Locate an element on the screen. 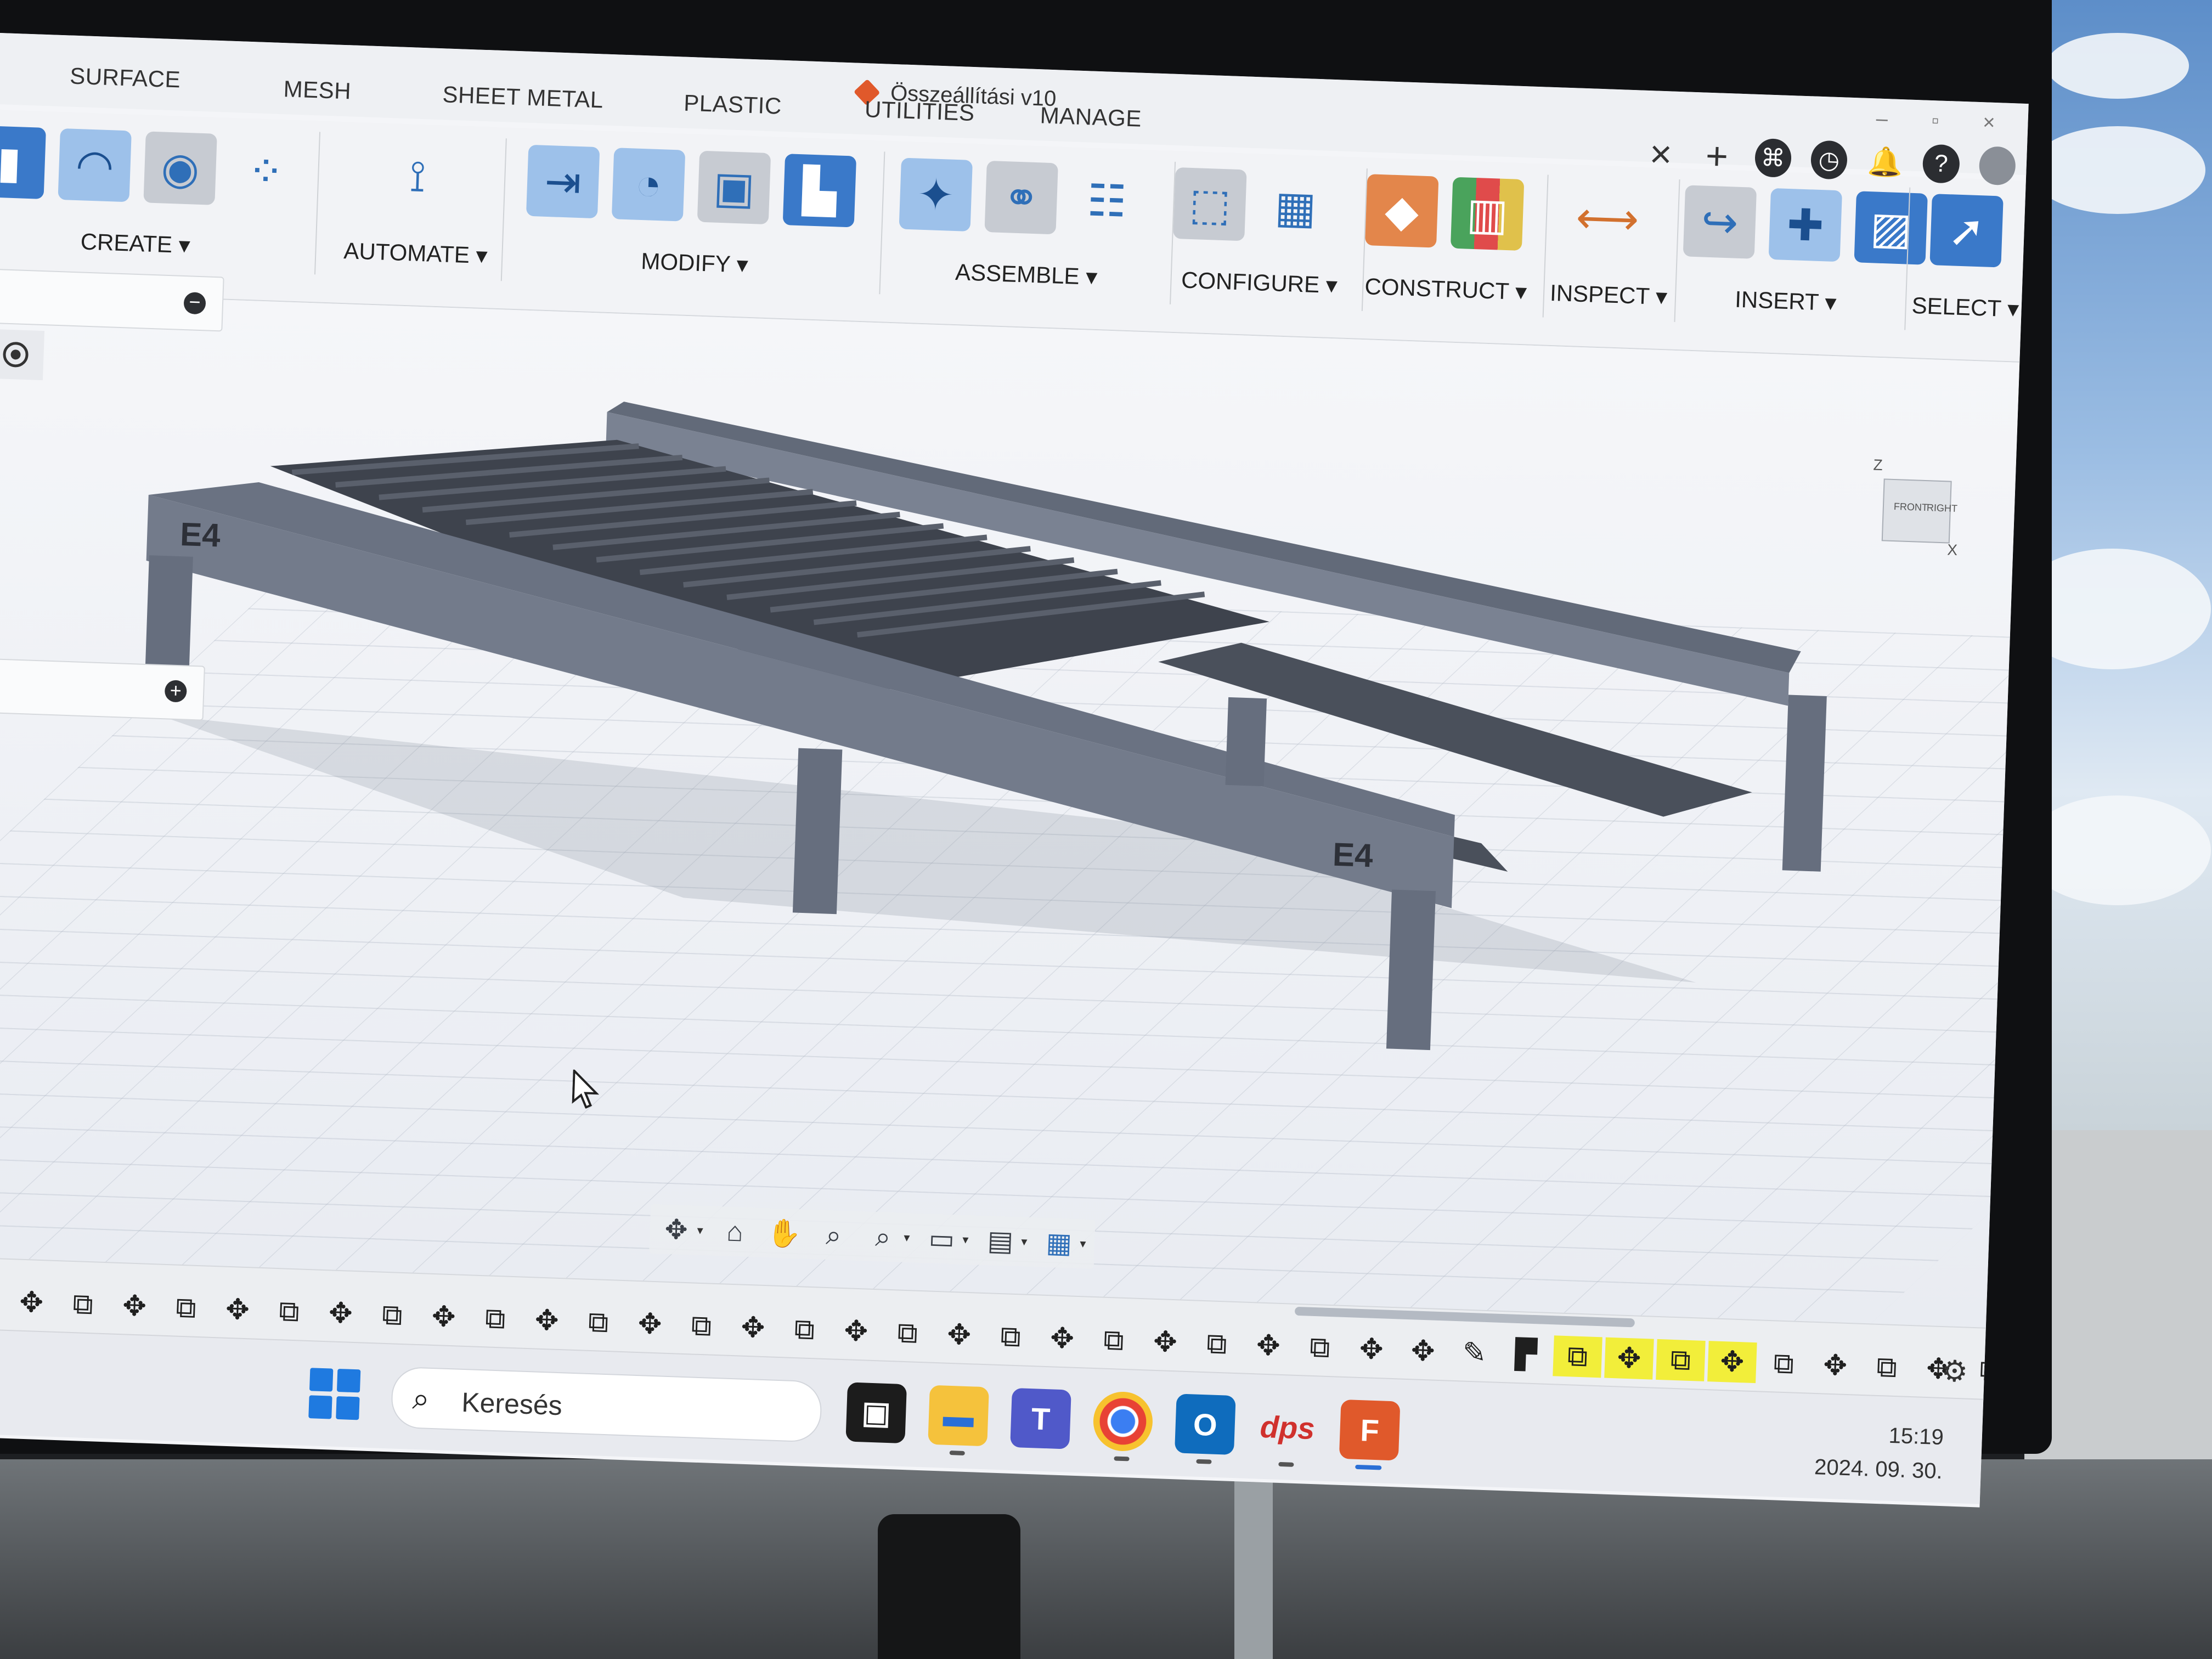  chrome-icon is located at coordinates (1123, 1421).